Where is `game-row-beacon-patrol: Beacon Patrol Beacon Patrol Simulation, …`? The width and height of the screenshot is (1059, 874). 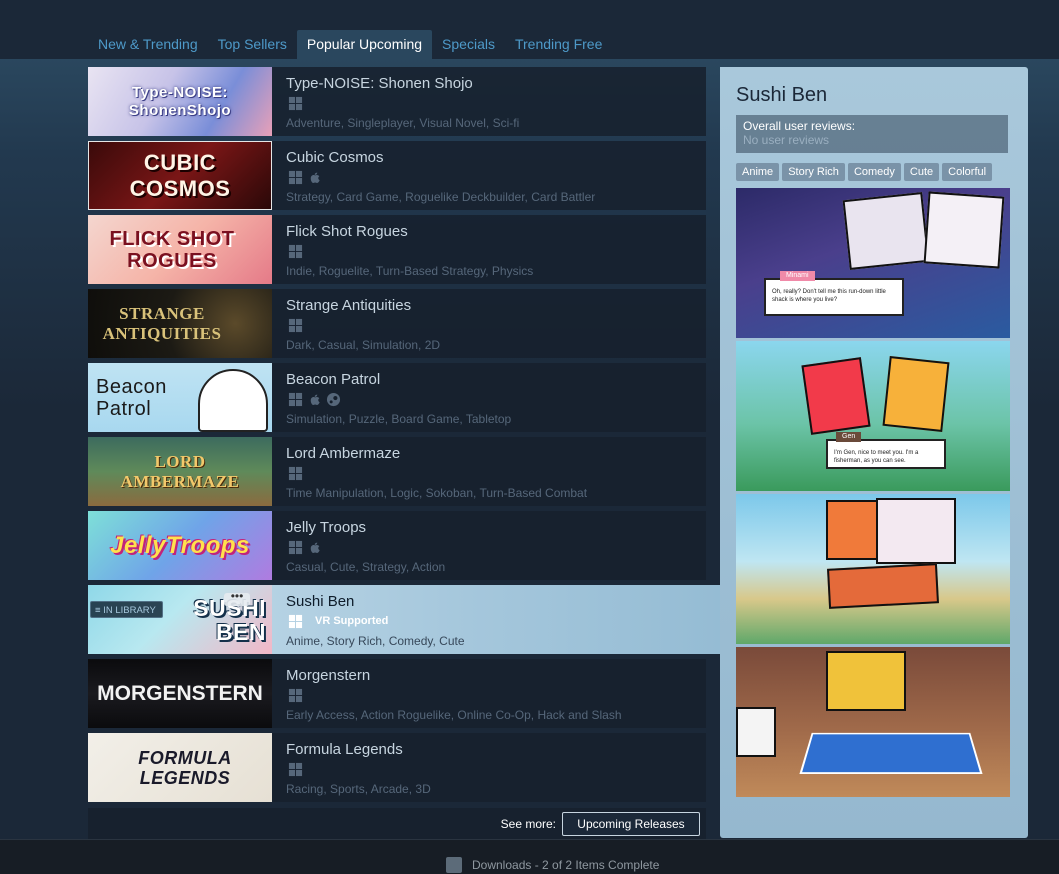
game-row-beacon-patrol: Beacon Patrol Beacon Patrol Simulation, … is located at coordinates (397, 397).